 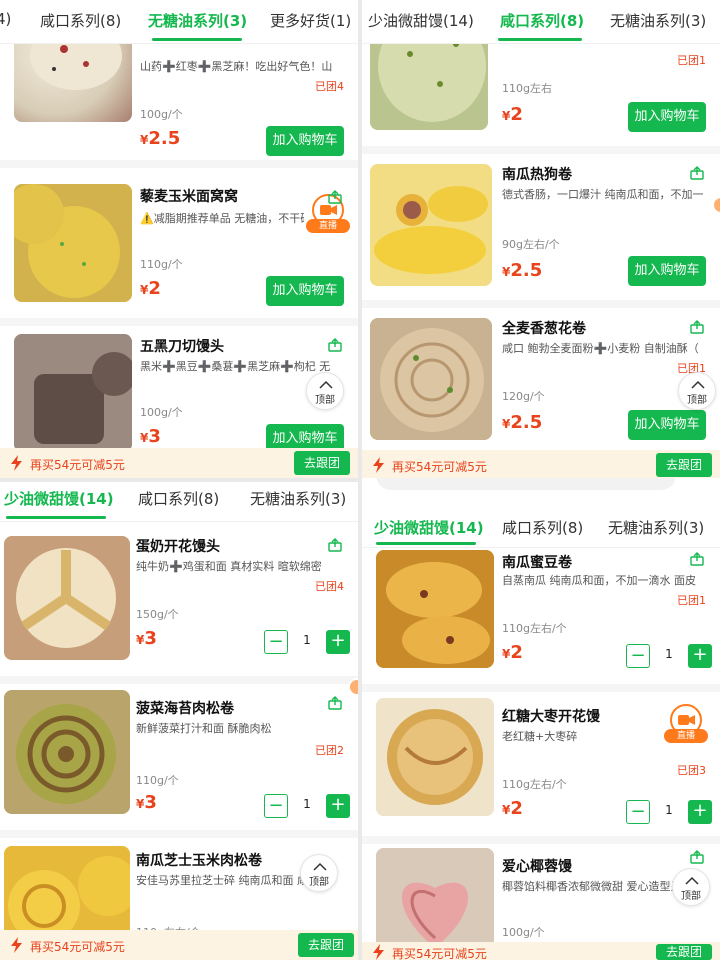 I want to click on product-name: 藜麦玉米面窝窝, so click(x=189, y=196).